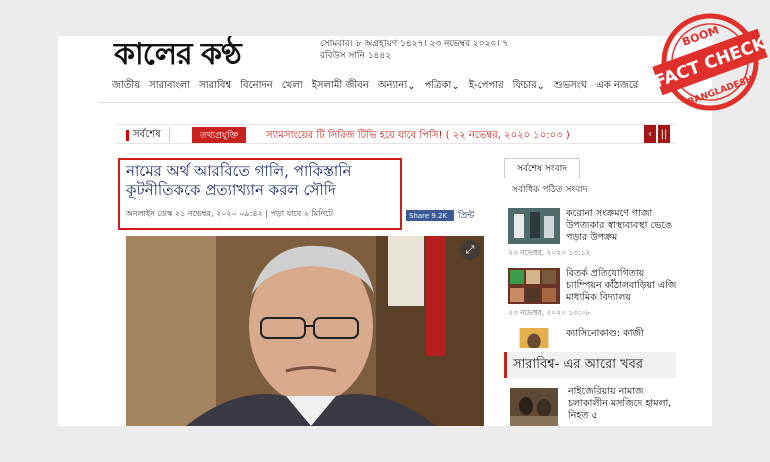 The width and height of the screenshot is (770, 462). Describe the element at coordinates (405, 102) in the screenshot. I see `nav-divider` at that location.